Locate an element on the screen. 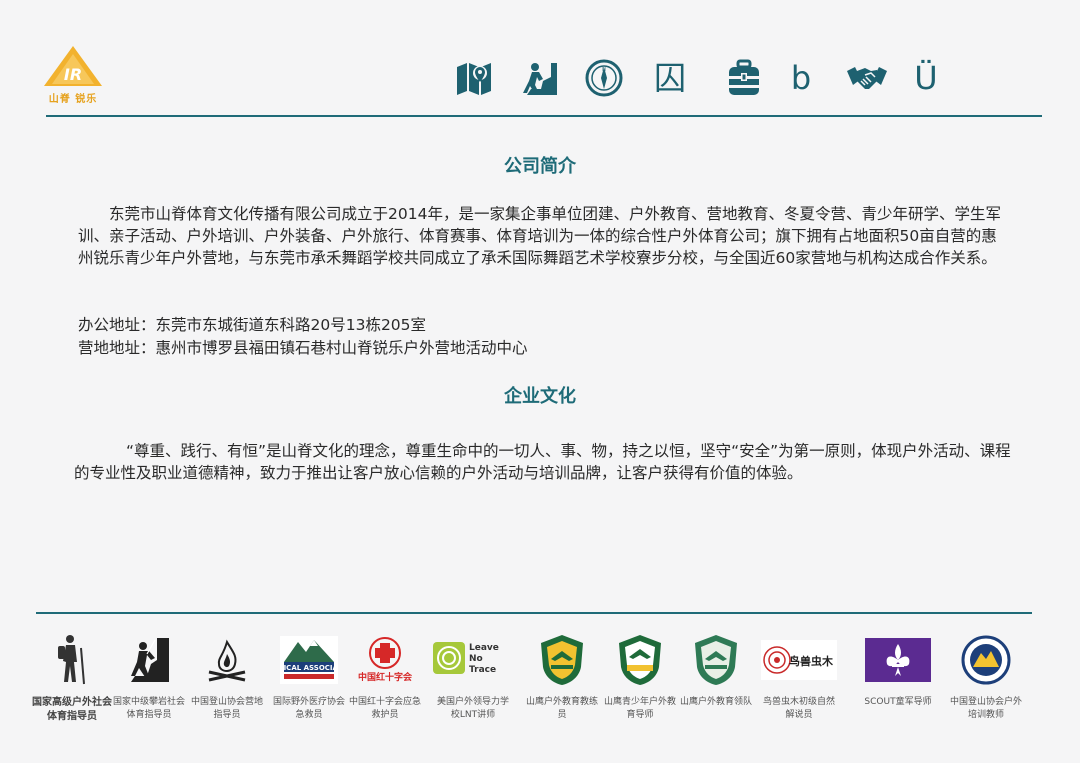 The width and height of the screenshot is (1080, 763). badge-caption: 国际野外医疗协会急救员 is located at coordinates (308, 708).